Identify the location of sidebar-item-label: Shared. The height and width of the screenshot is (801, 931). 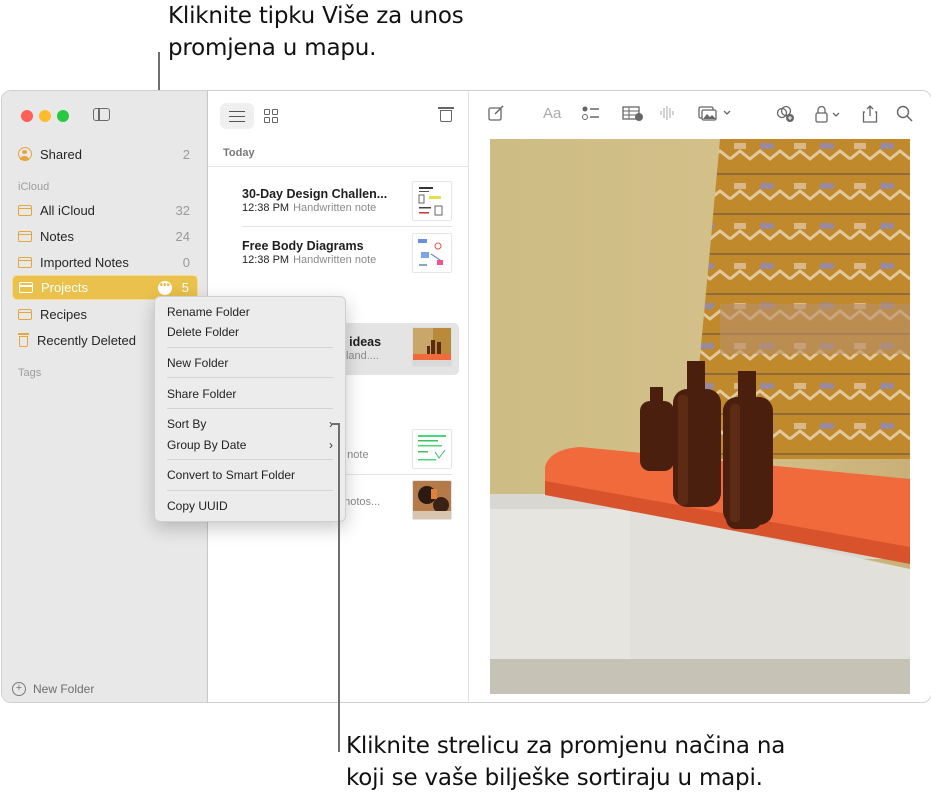
(61, 154).